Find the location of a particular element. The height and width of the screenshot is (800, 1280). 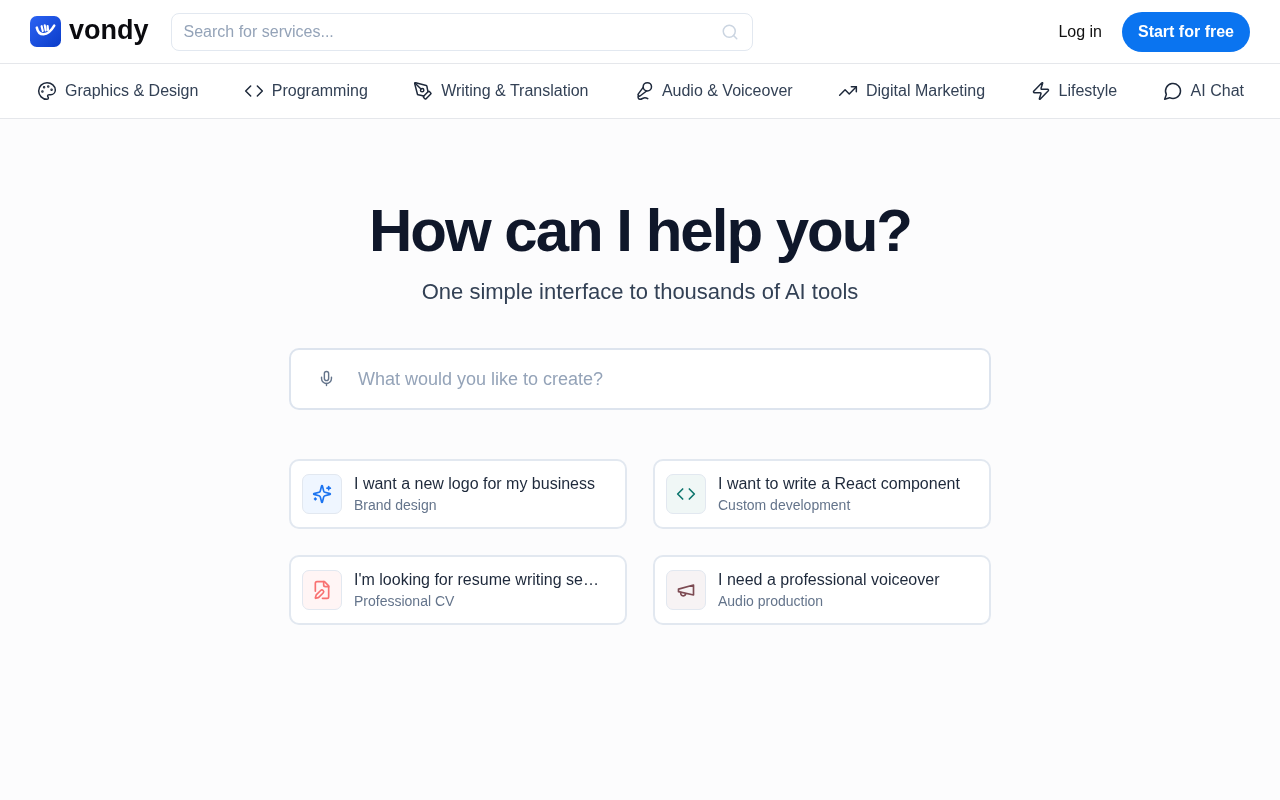

category-link: Digital Marketing is located at coordinates (912, 91).